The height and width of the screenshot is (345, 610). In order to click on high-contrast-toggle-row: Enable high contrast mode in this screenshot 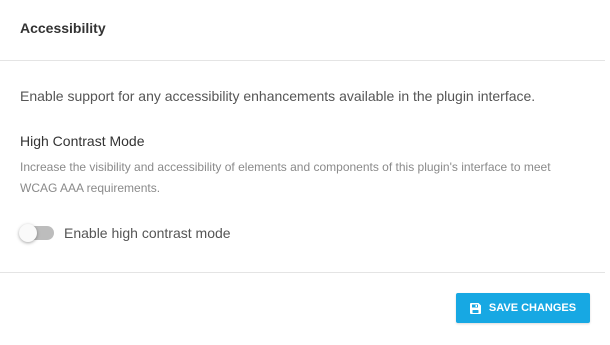, I will do `click(125, 233)`.